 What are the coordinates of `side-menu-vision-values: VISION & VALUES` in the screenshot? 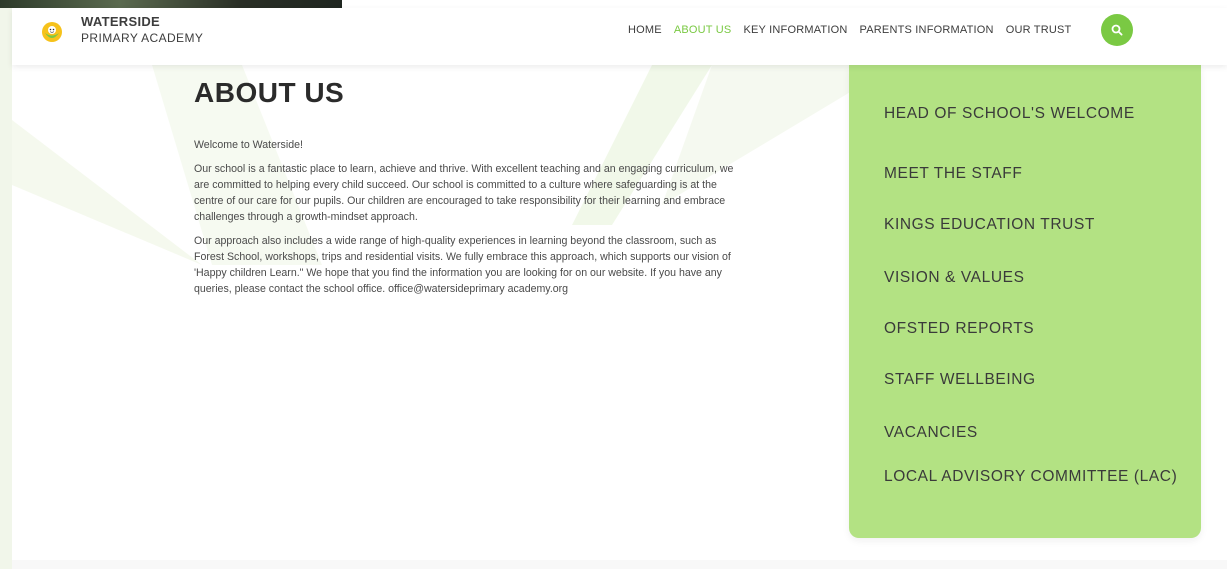 It's located at (1034, 278).